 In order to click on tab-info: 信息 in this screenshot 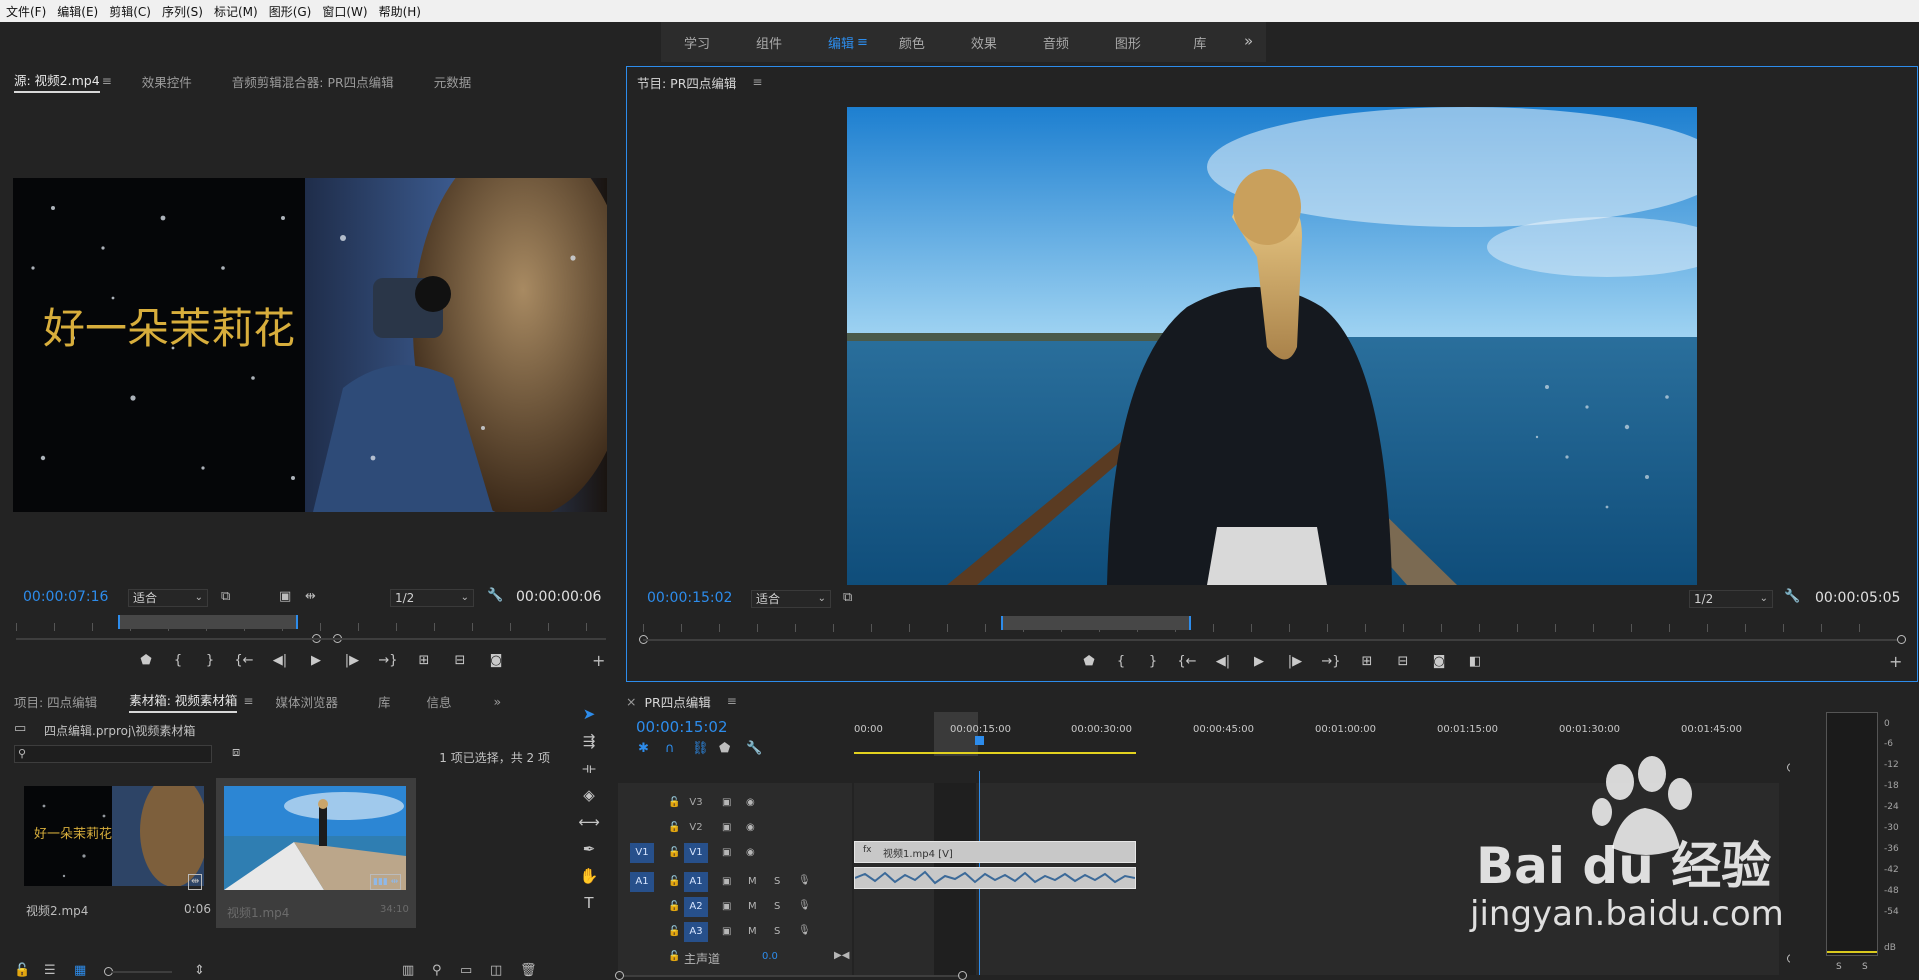, I will do `click(438, 701)`.